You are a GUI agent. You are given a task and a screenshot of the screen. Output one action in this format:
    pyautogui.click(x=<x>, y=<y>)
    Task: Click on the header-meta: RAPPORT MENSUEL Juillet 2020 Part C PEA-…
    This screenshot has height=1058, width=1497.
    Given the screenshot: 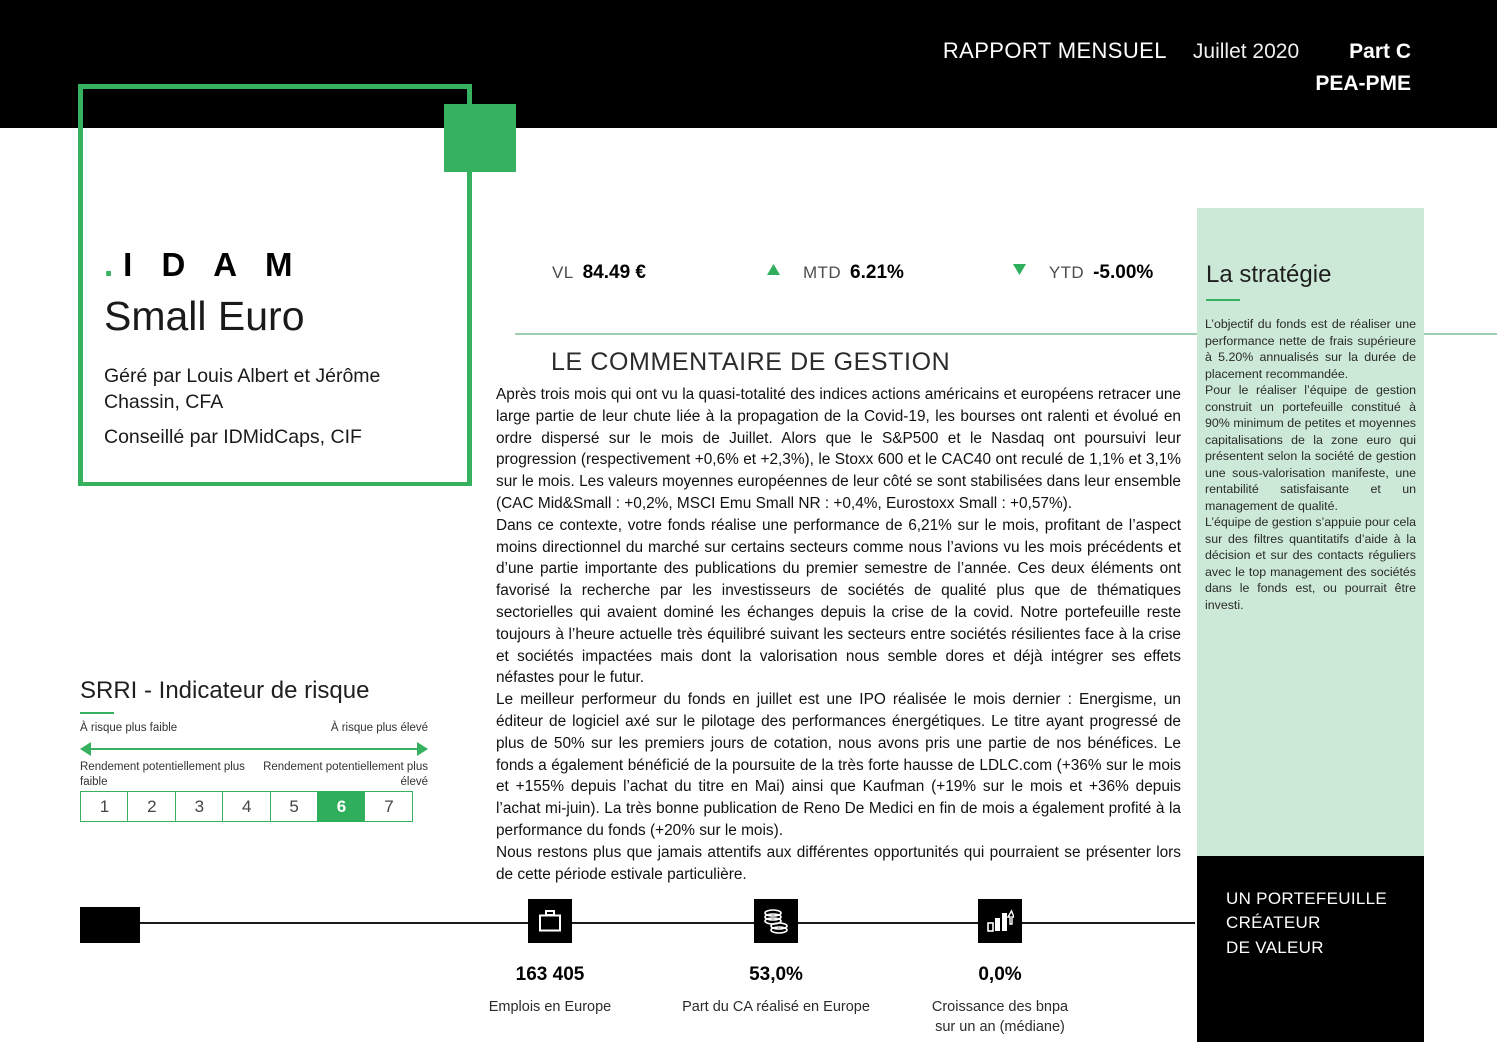 What is the action you would take?
    pyautogui.click(x=1177, y=67)
    